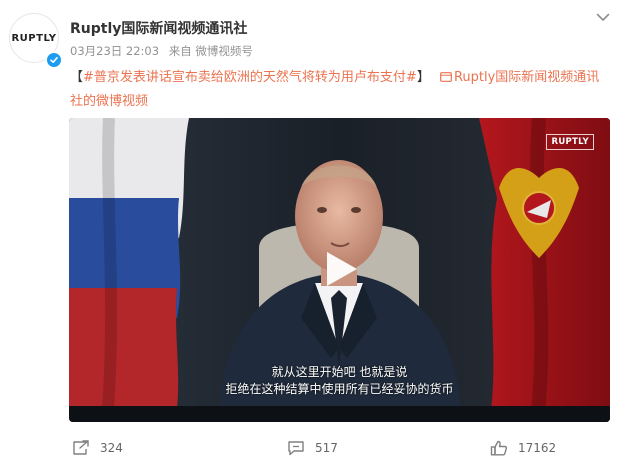 The width and height of the screenshot is (628, 464). What do you see at coordinates (499, 448) in the screenshot?
I see `thumbs-up-icon` at bounding box center [499, 448].